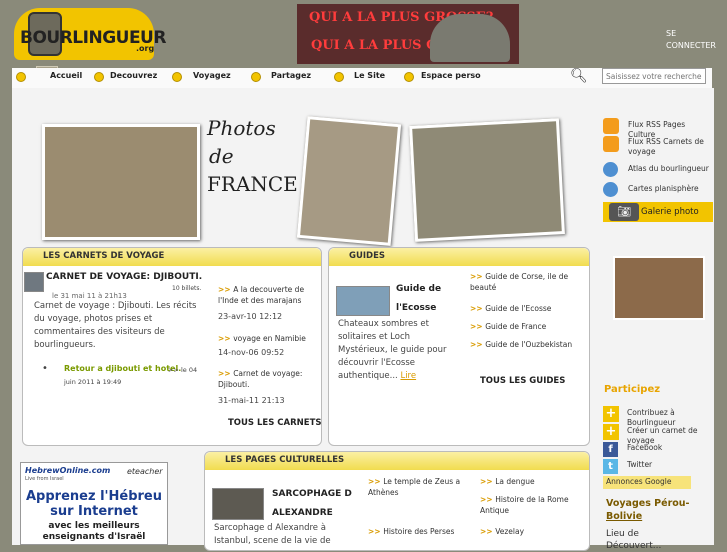  What do you see at coordinates (610, 449) in the screenshot?
I see `facebook-icon: f` at bounding box center [610, 449].